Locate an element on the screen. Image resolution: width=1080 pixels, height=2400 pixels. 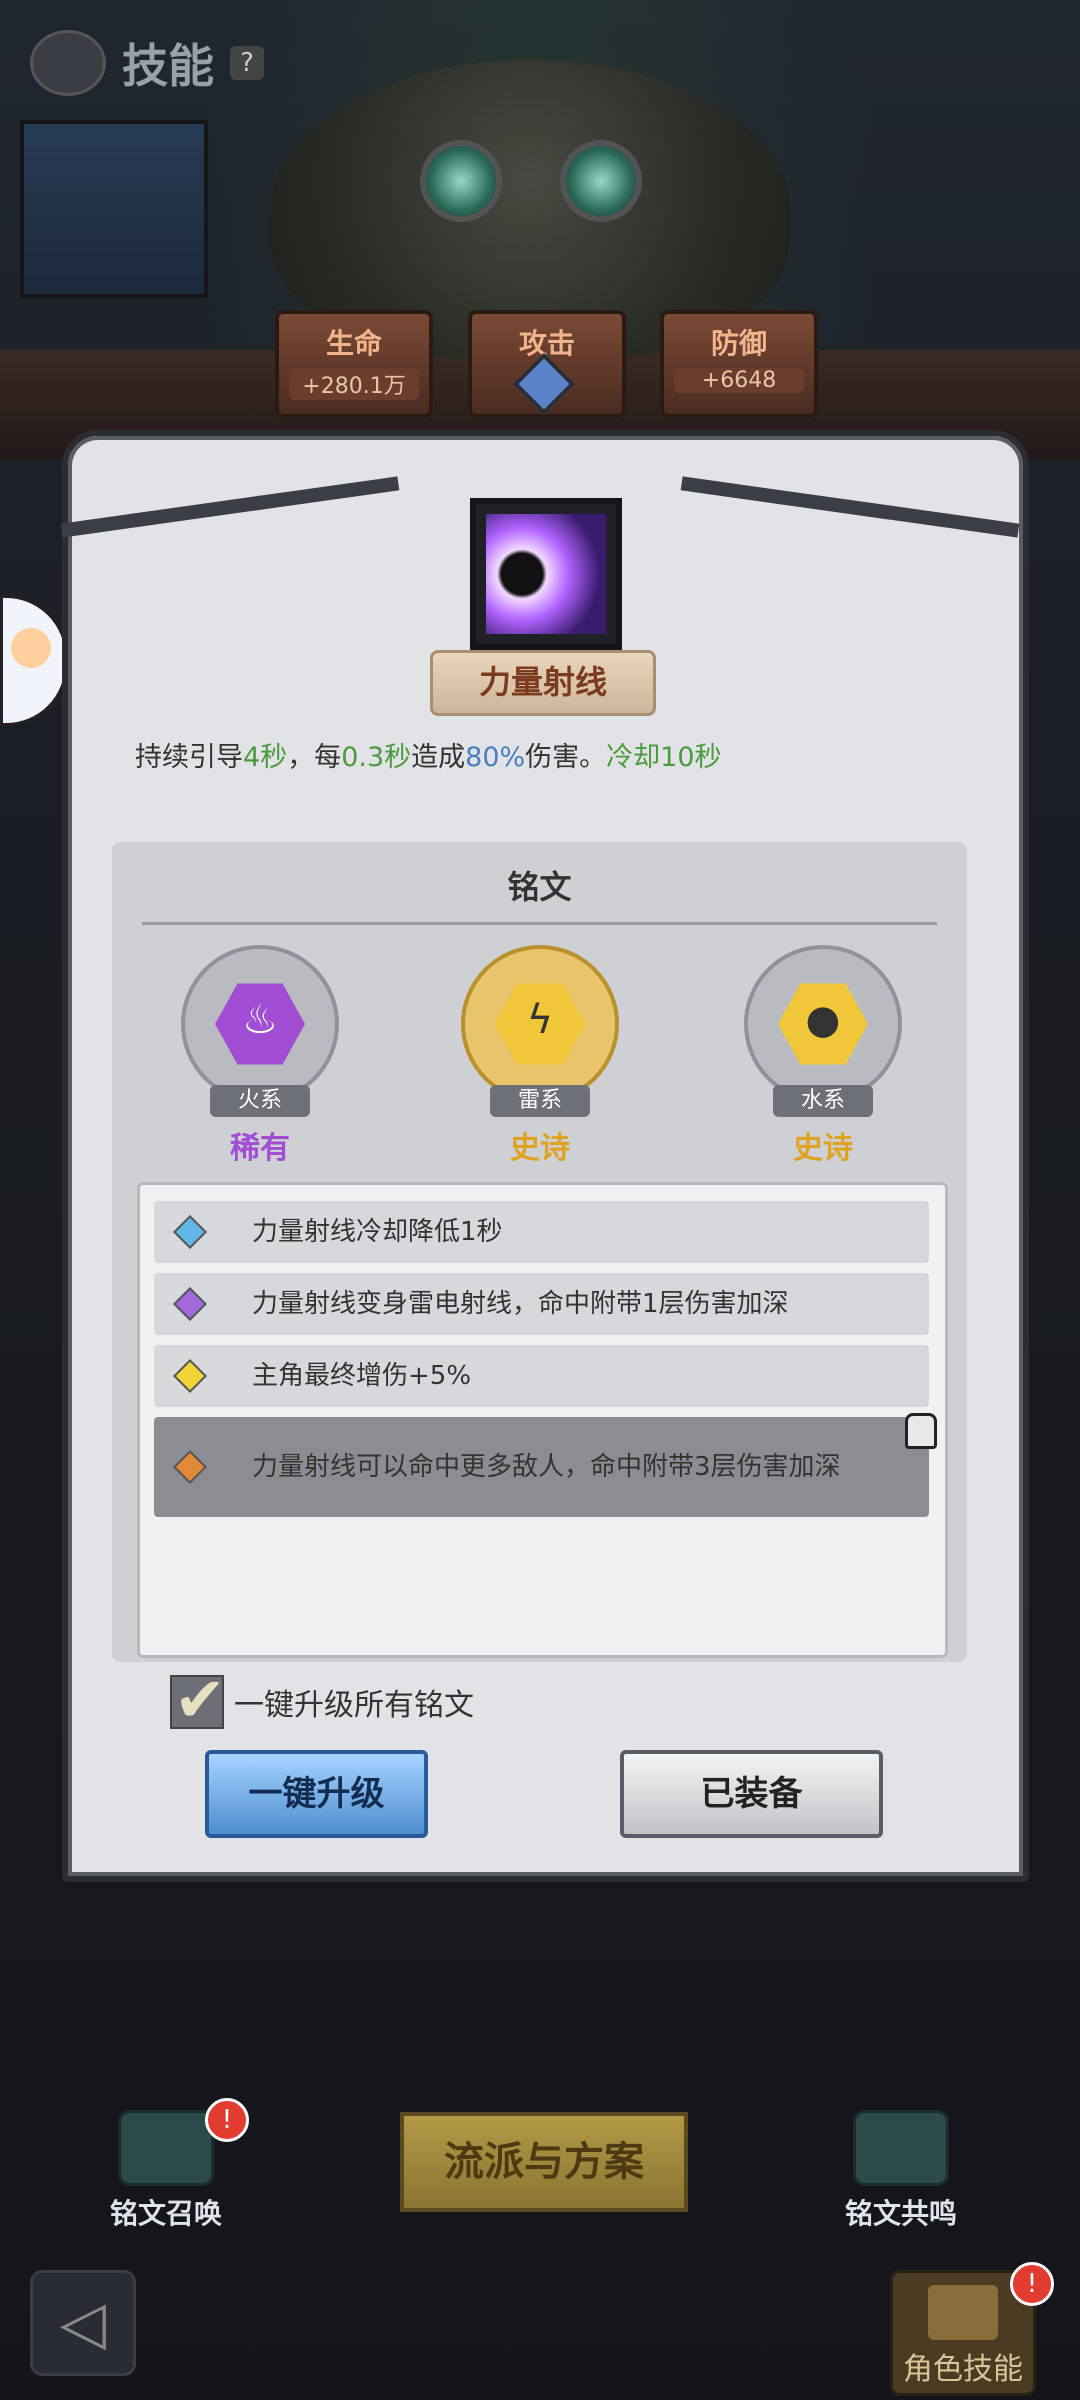
effect-row-locked: 力量射线可以命中更多敌人，命中附带3层伤害加深 is located at coordinates (545, 1465).